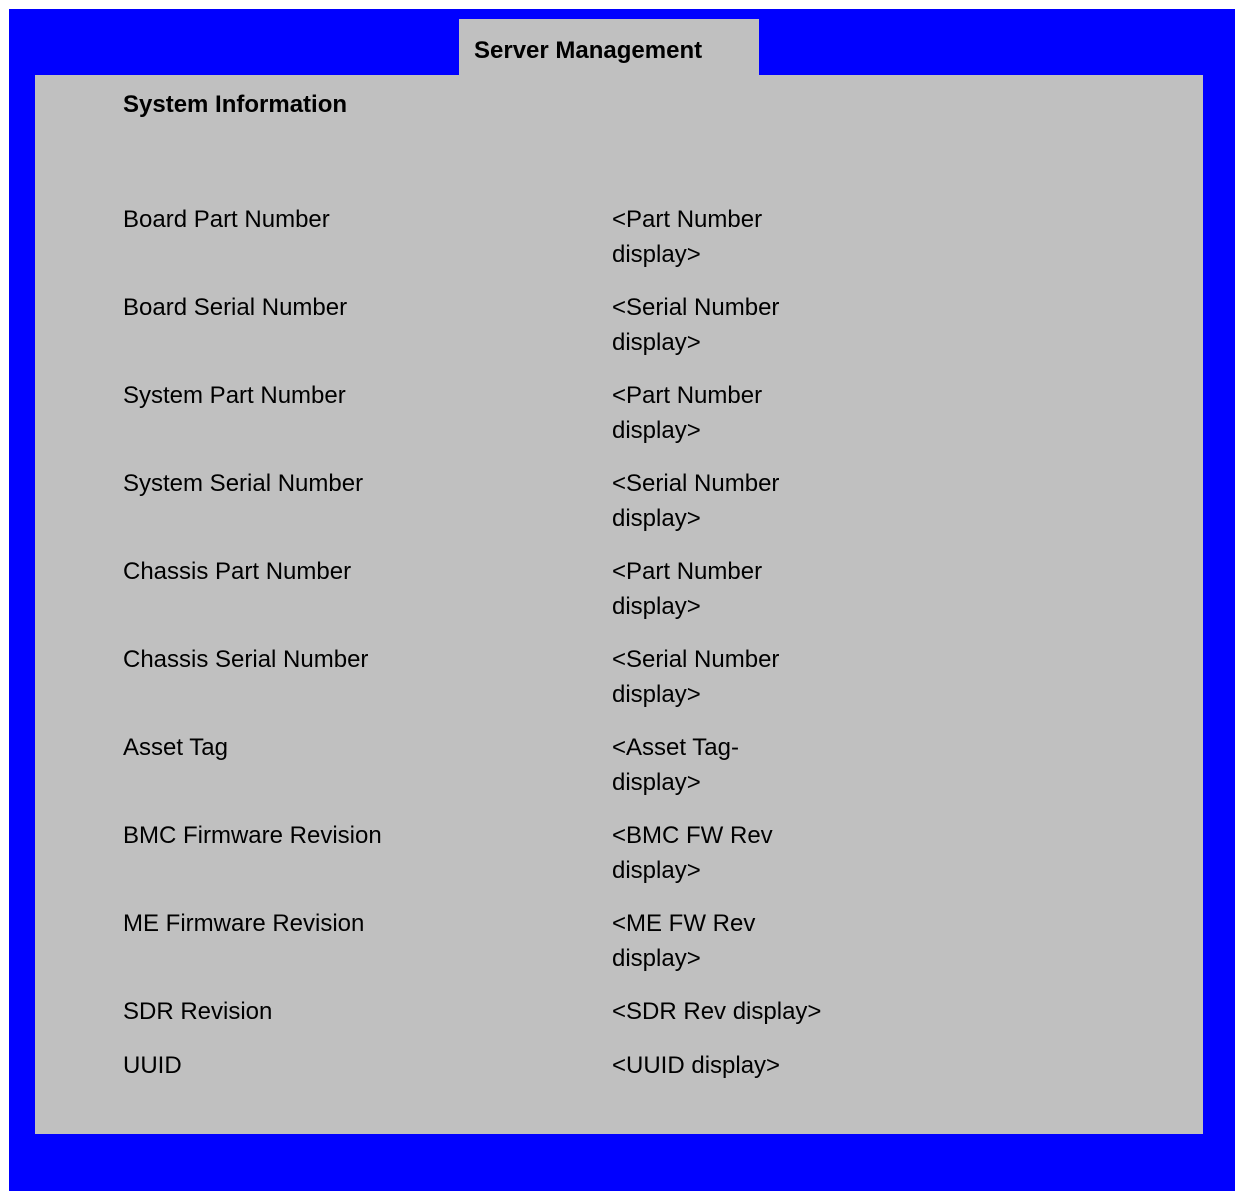 The width and height of the screenshot is (1235, 1191). I want to click on field-label: ME Firmware Revision, so click(244, 923).